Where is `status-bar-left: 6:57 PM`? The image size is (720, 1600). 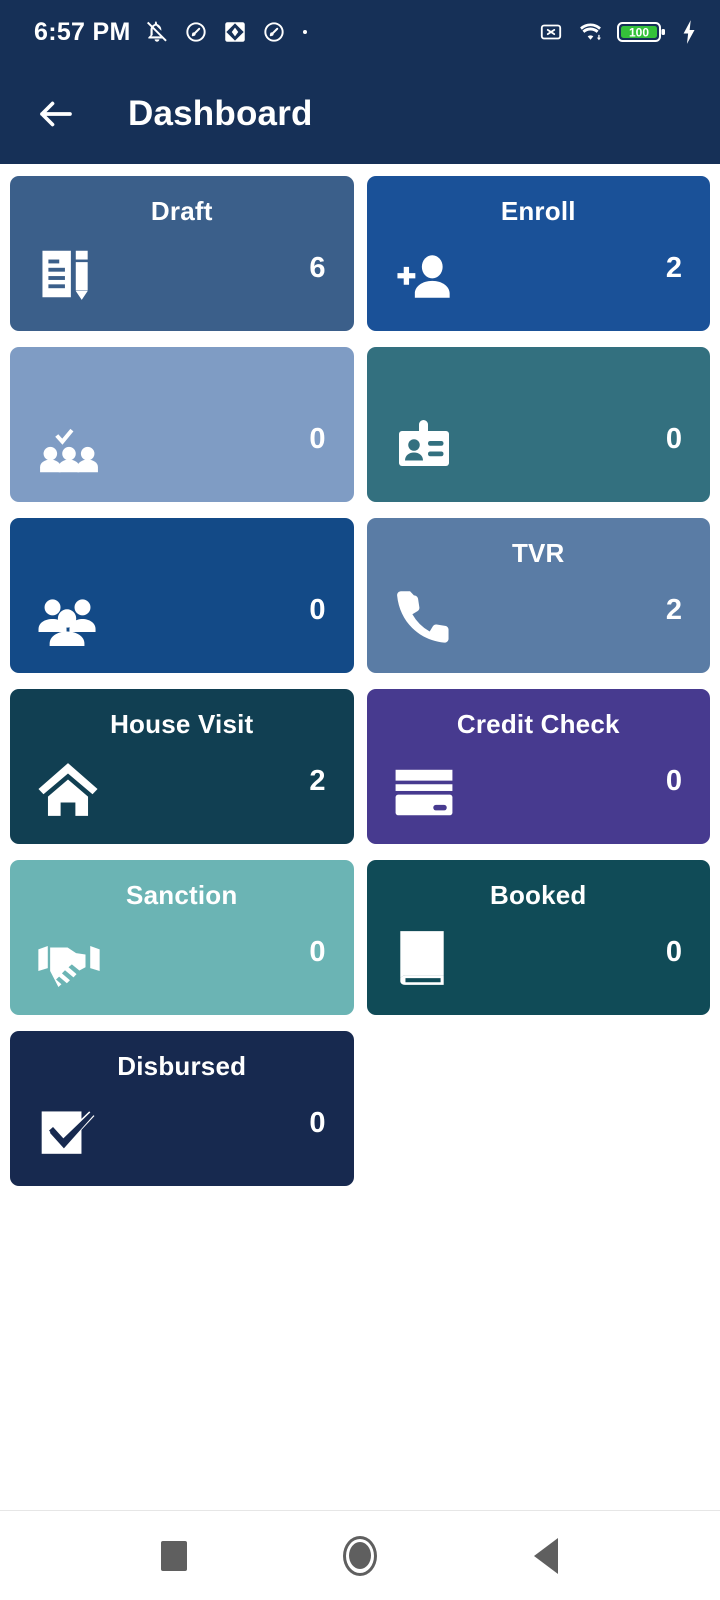 status-bar-left: 6:57 PM is located at coordinates (172, 32).